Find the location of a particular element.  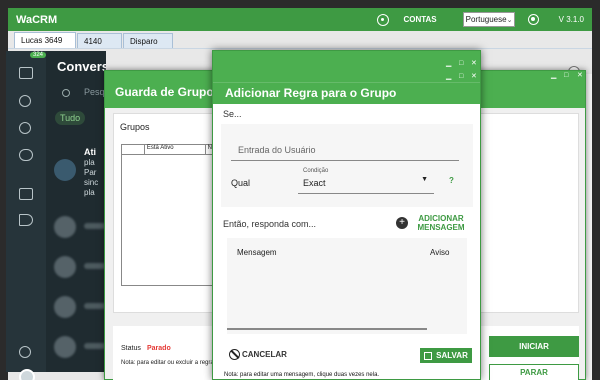

cancel-icon is located at coordinates (234, 354).